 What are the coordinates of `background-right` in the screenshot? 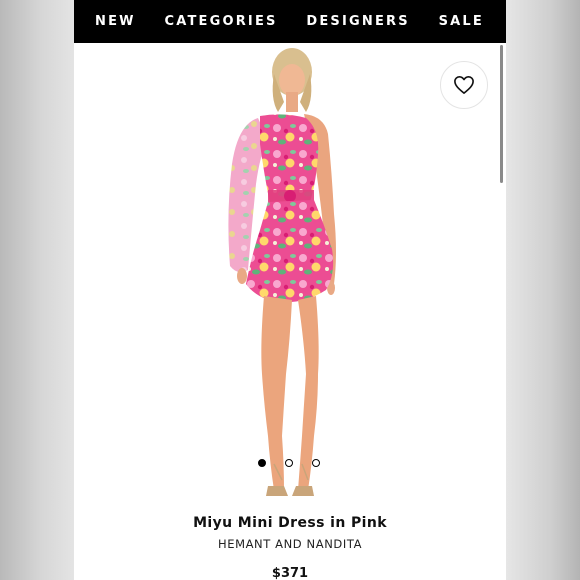 It's located at (543, 290).